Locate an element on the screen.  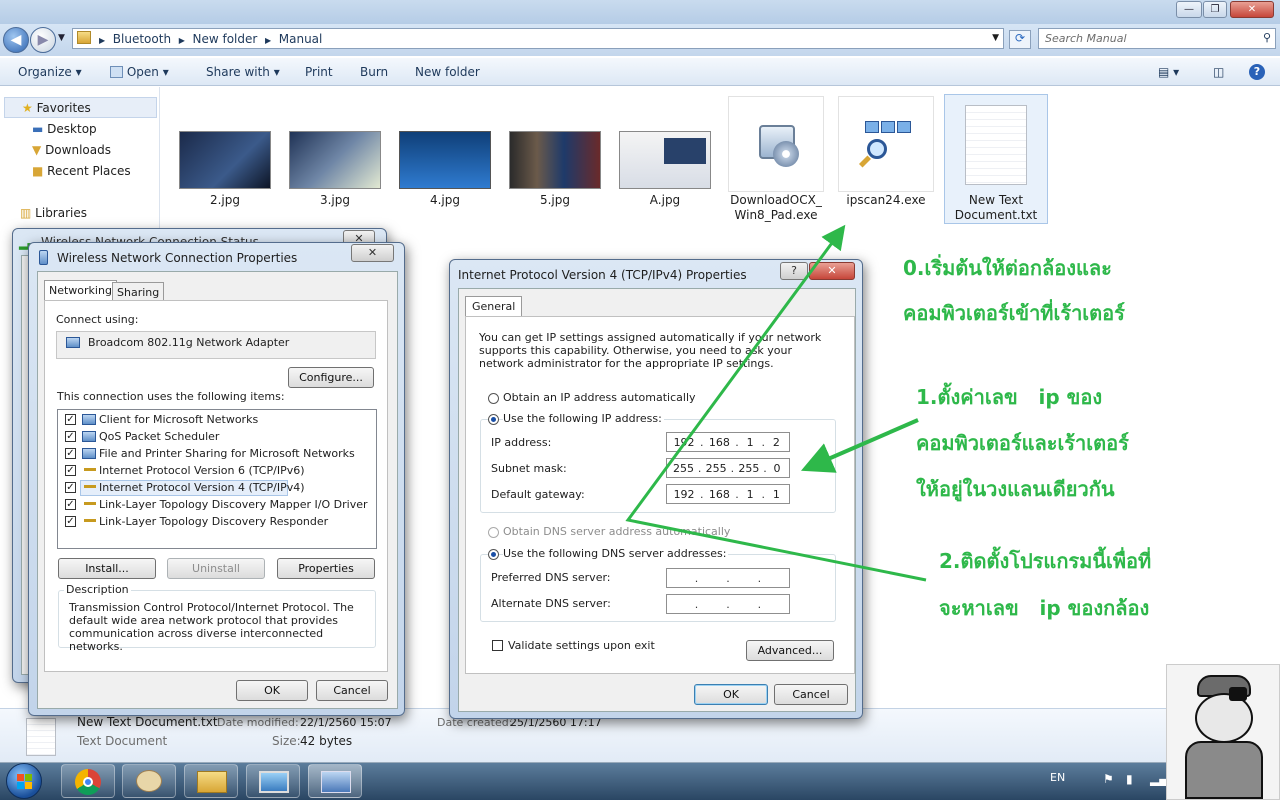
step2-line2: จะหาเลข ip ของกล้อง is located at coordinates (1044, 608).